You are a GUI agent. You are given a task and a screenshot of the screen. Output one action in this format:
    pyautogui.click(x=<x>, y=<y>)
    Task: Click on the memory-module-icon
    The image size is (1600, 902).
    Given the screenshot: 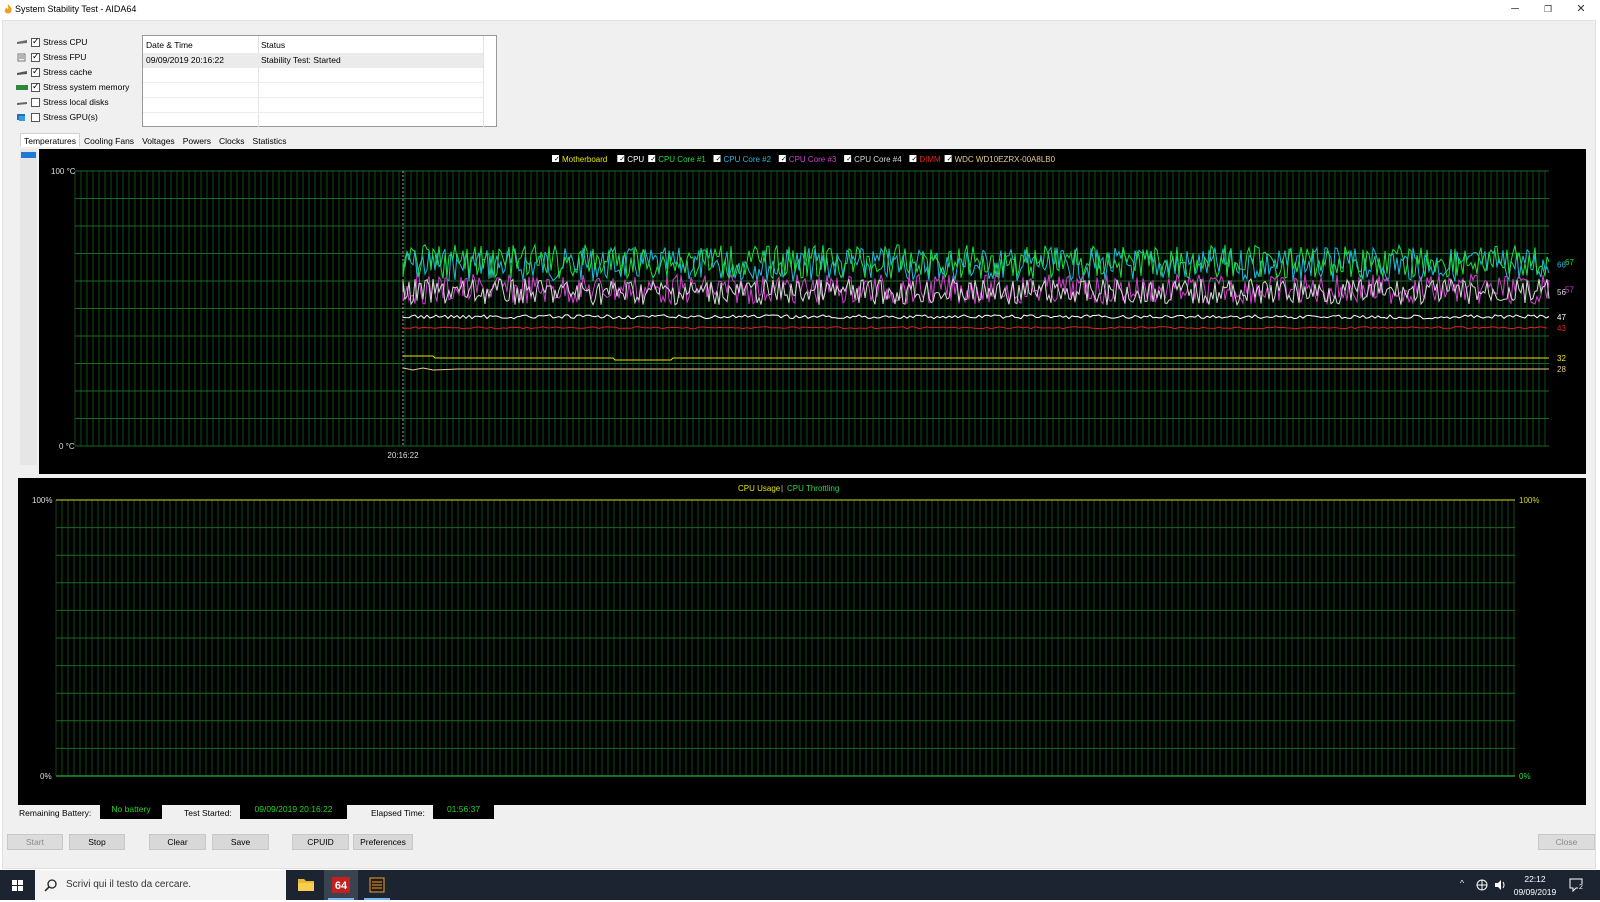 What is the action you would take?
    pyautogui.click(x=22, y=87)
    